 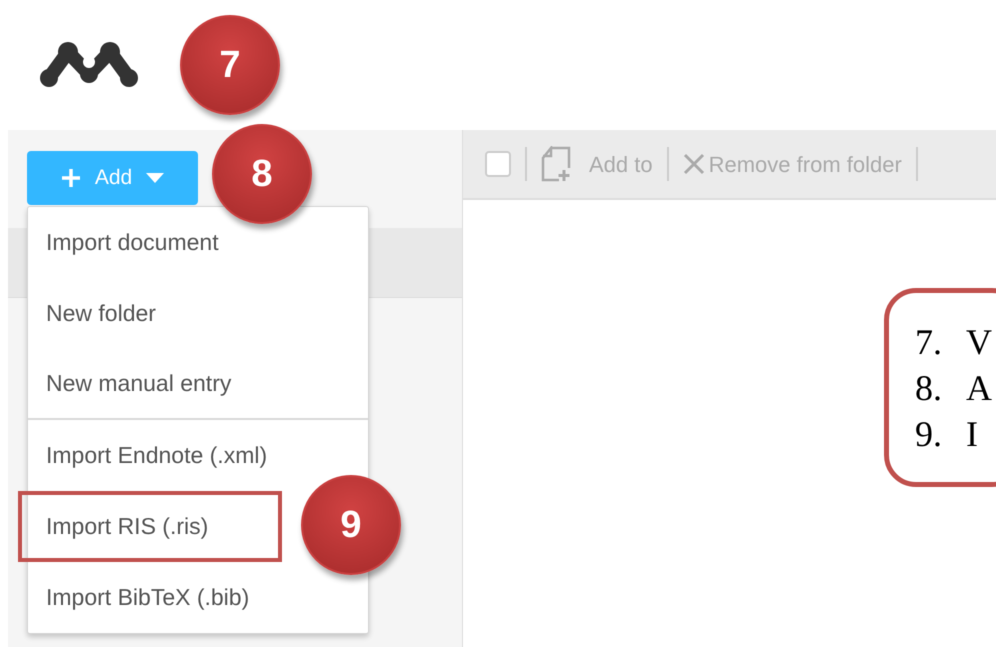 What do you see at coordinates (972, 434) in the screenshot?
I see `callout-text: I` at bounding box center [972, 434].